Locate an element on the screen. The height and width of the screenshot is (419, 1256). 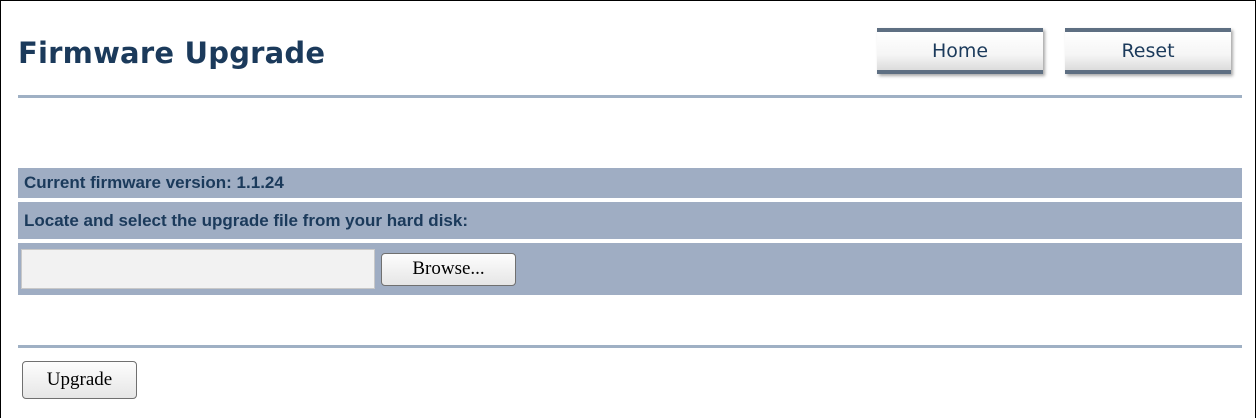
file-path-input is located at coordinates (198, 269).